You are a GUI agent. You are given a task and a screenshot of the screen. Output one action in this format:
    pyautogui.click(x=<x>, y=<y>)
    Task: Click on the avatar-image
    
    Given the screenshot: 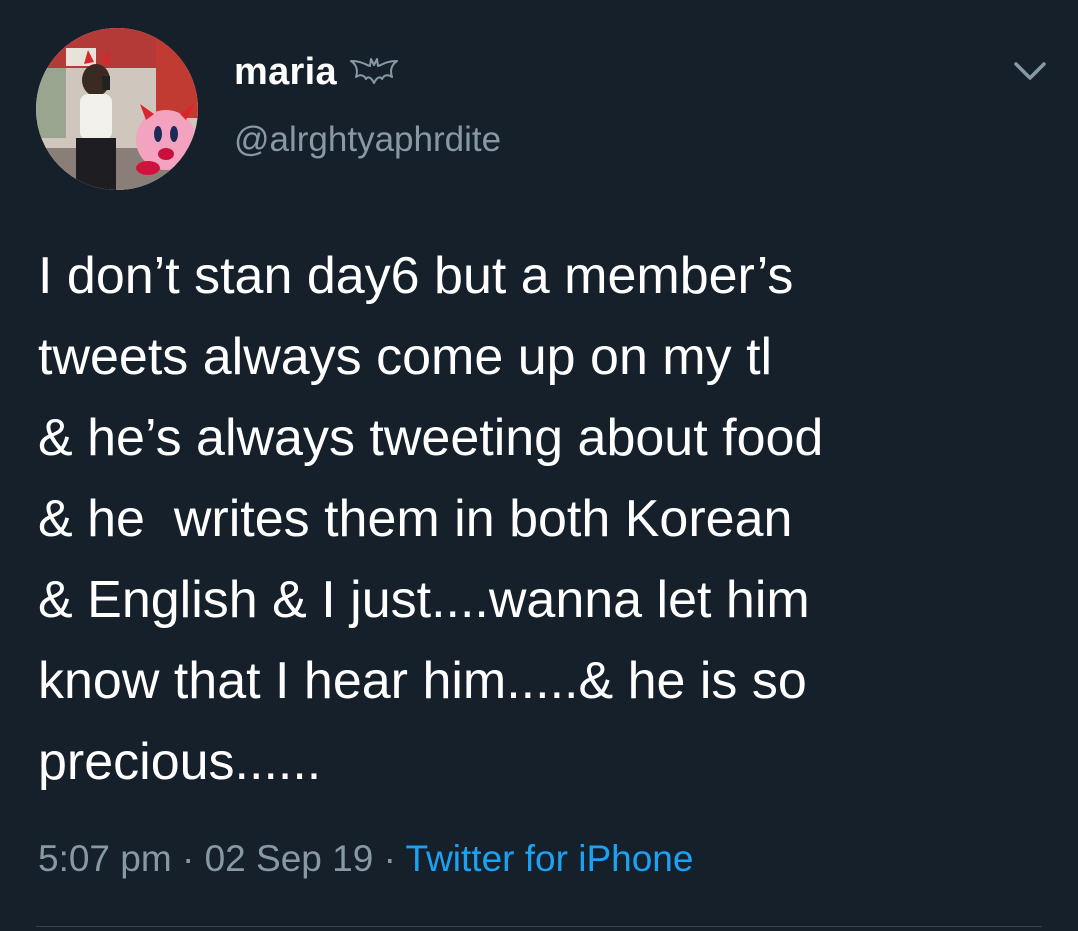 What is the action you would take?
    pyautogui.click(x=117, y=109)
    